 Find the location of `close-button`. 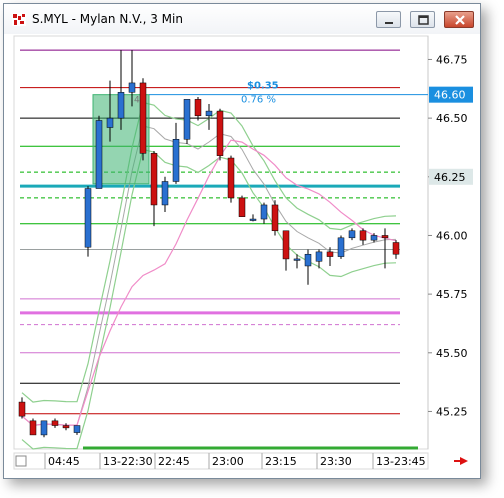

close-button is located at coordinates (459, 19).